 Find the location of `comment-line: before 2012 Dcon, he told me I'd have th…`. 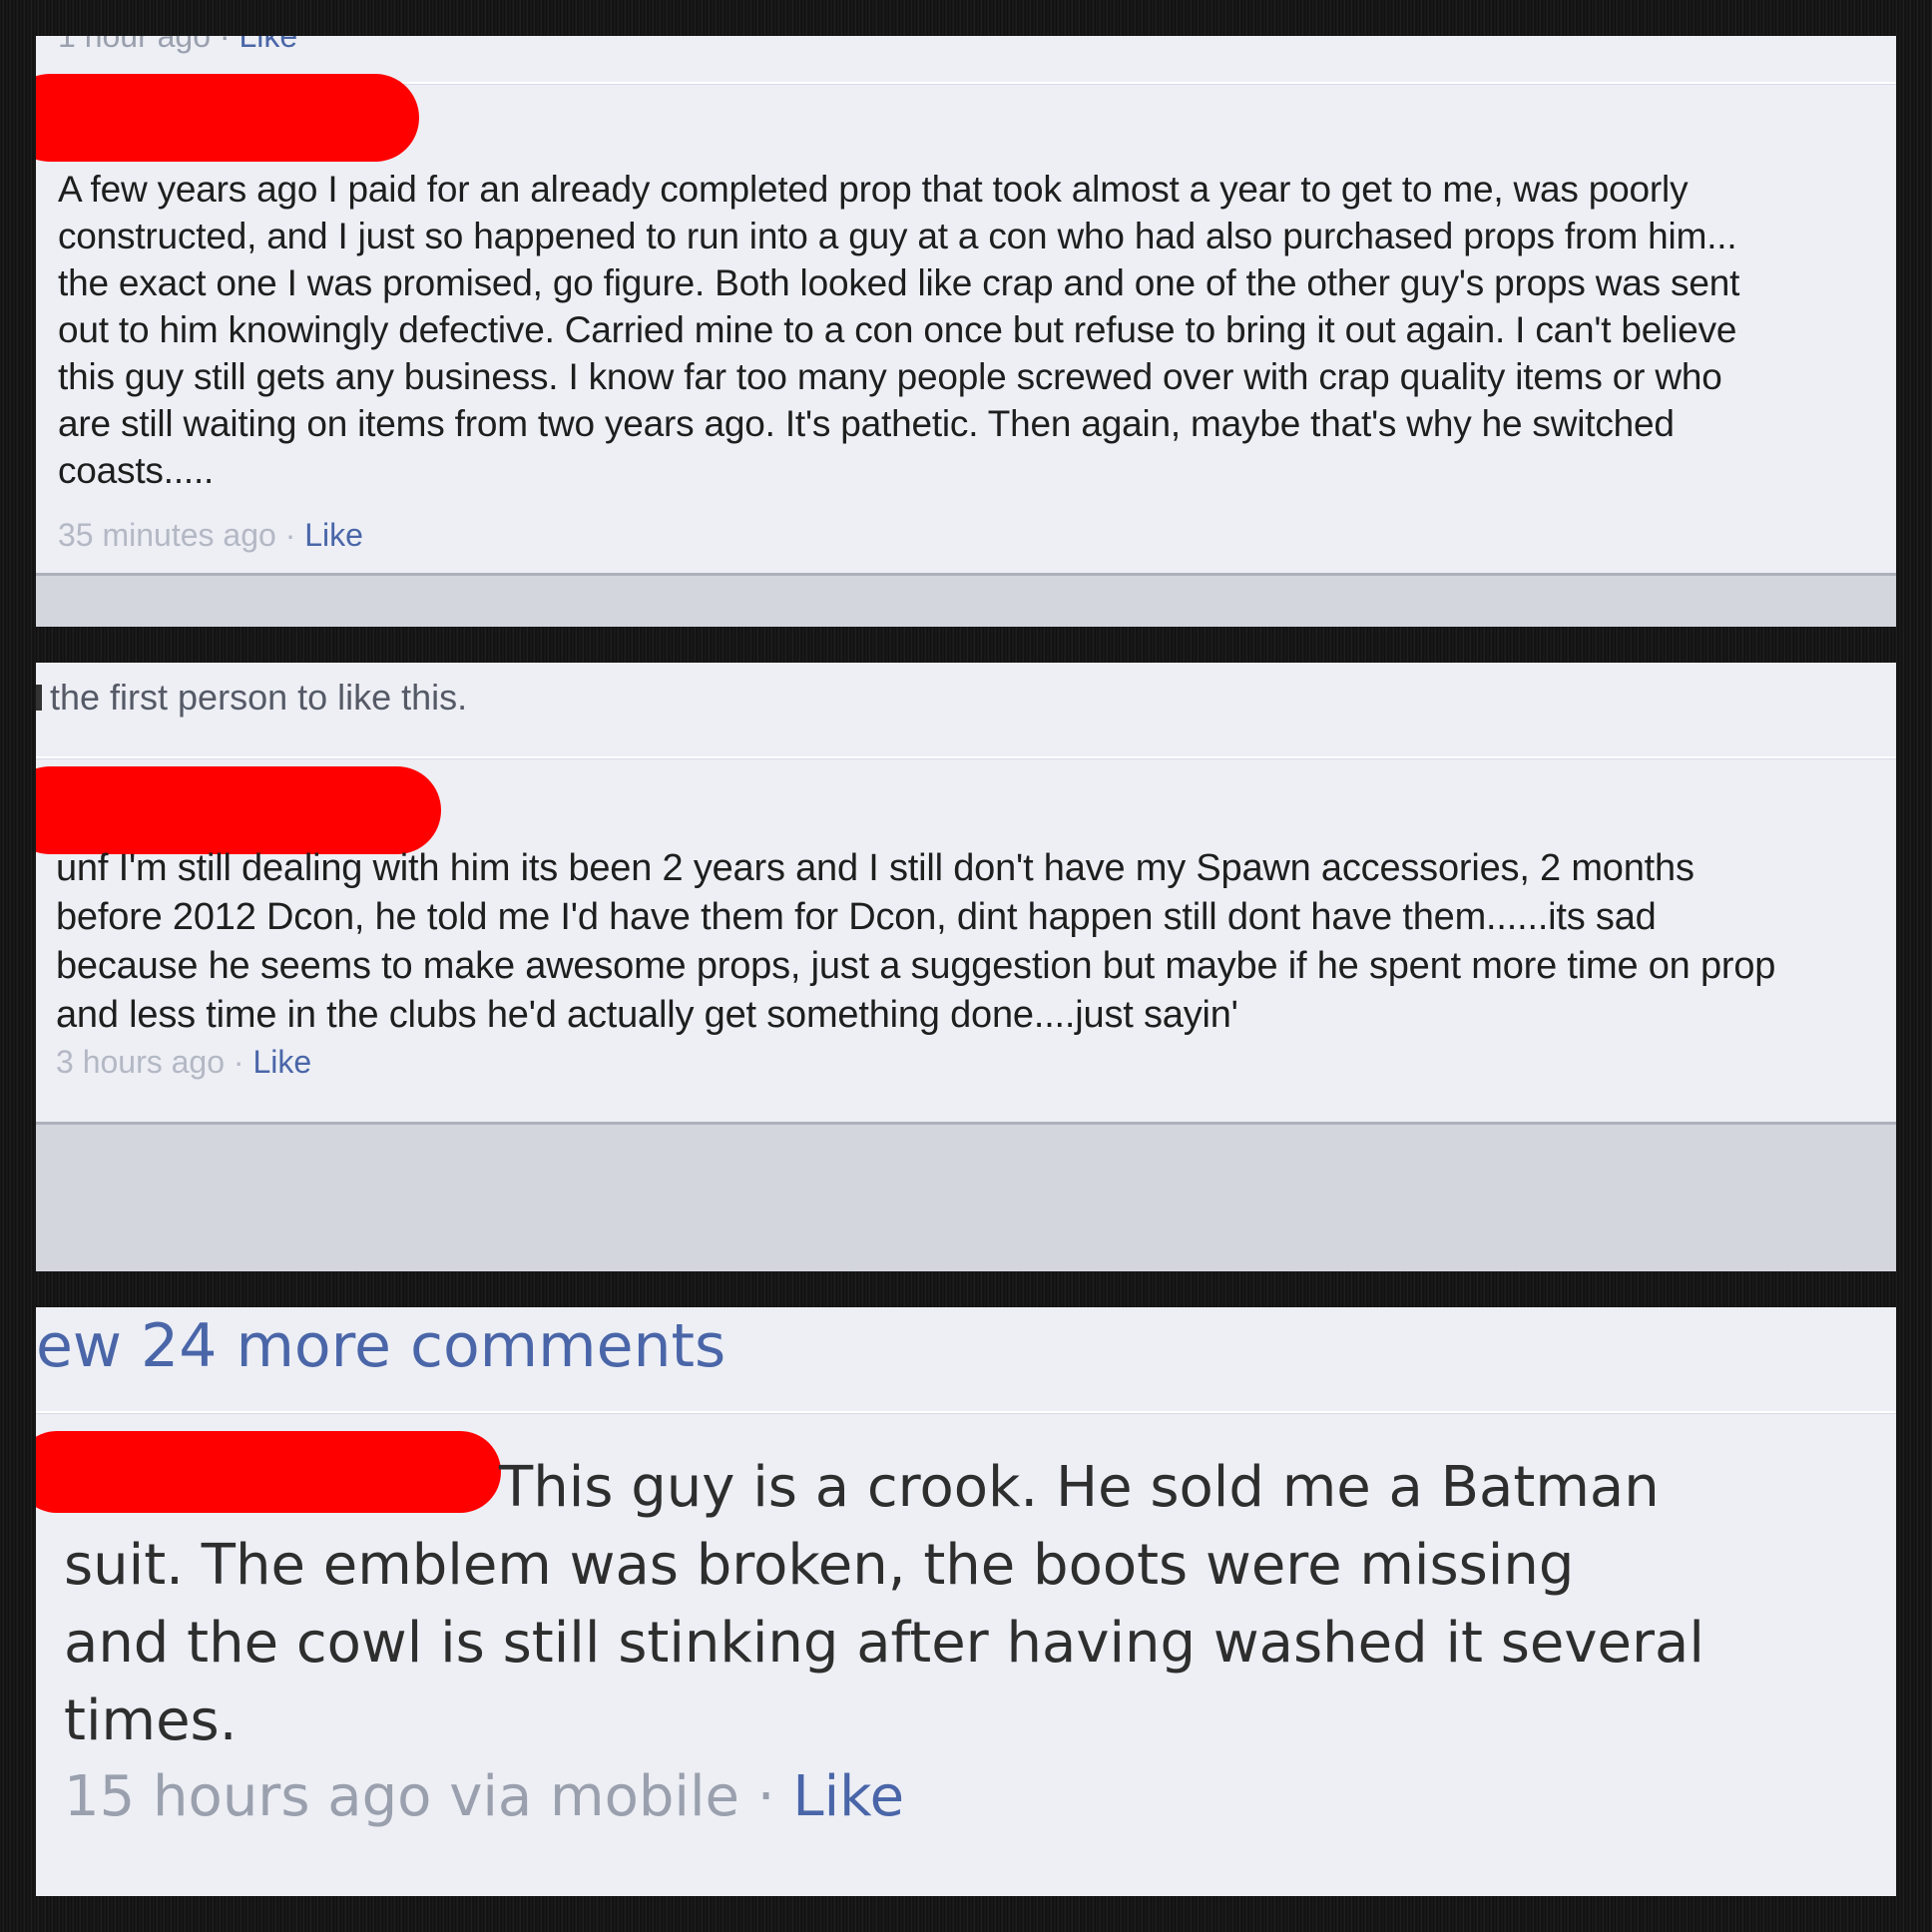

comment-line: before 2012 Dcon, he told me I'd have th… is located at coordinates (856, 917).